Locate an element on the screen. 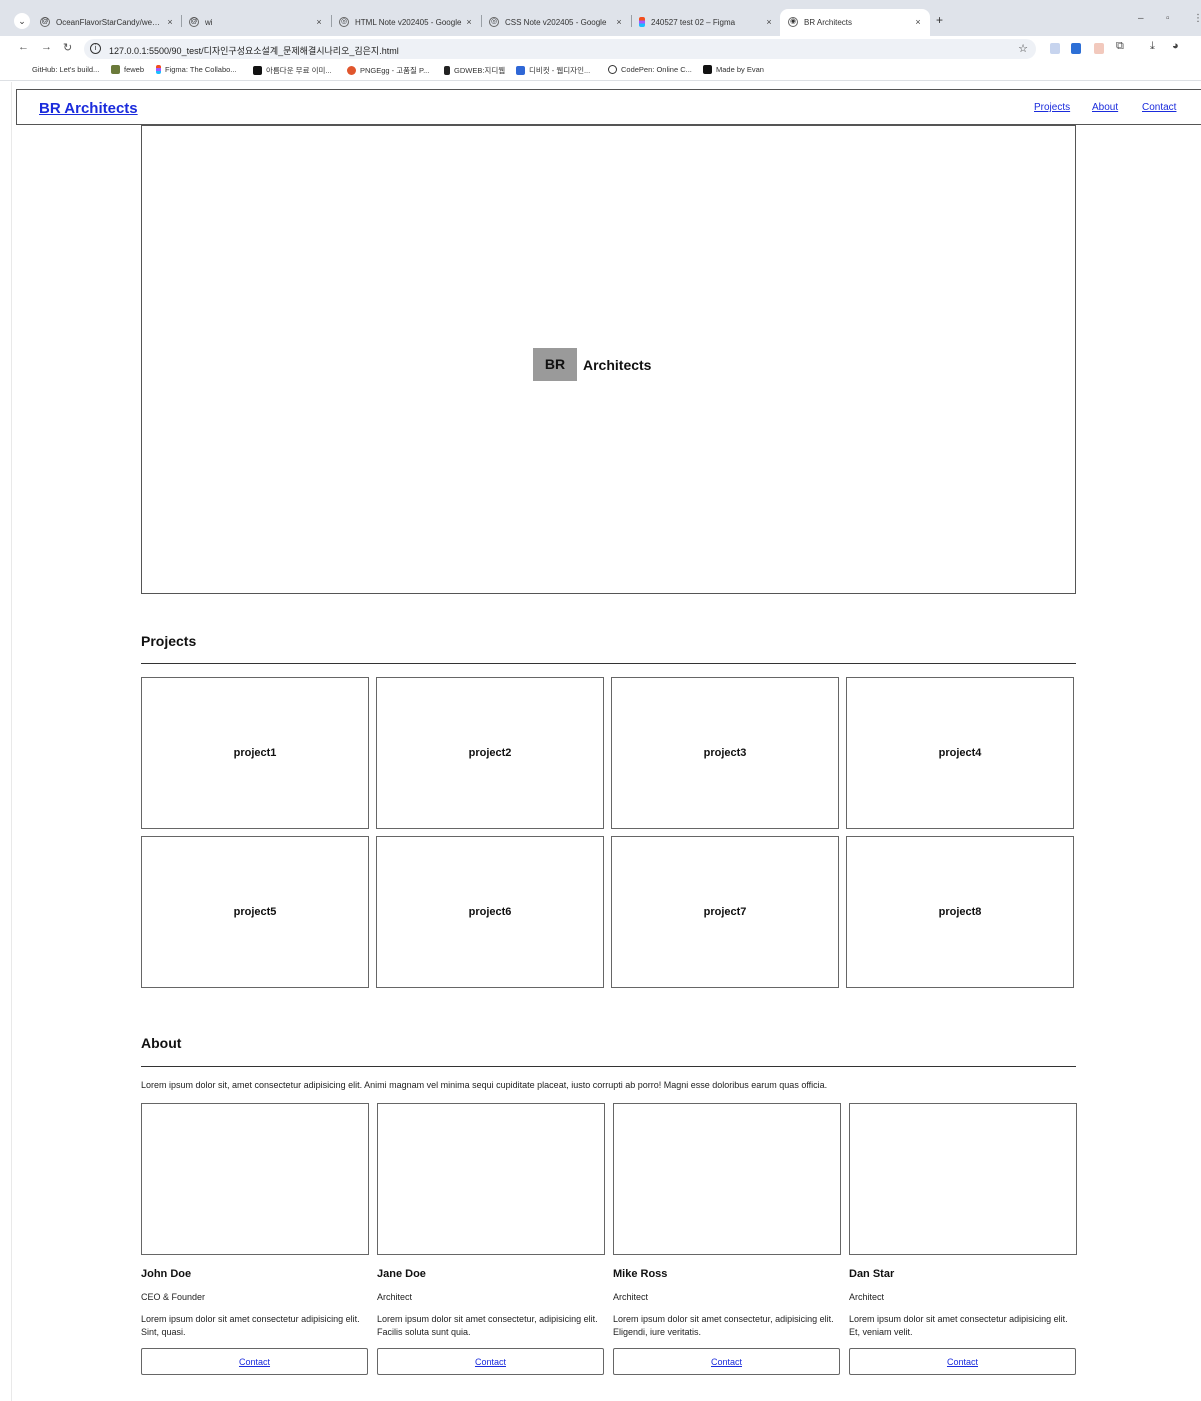  projects-heading: Projects is located at coordinates (169, 641).